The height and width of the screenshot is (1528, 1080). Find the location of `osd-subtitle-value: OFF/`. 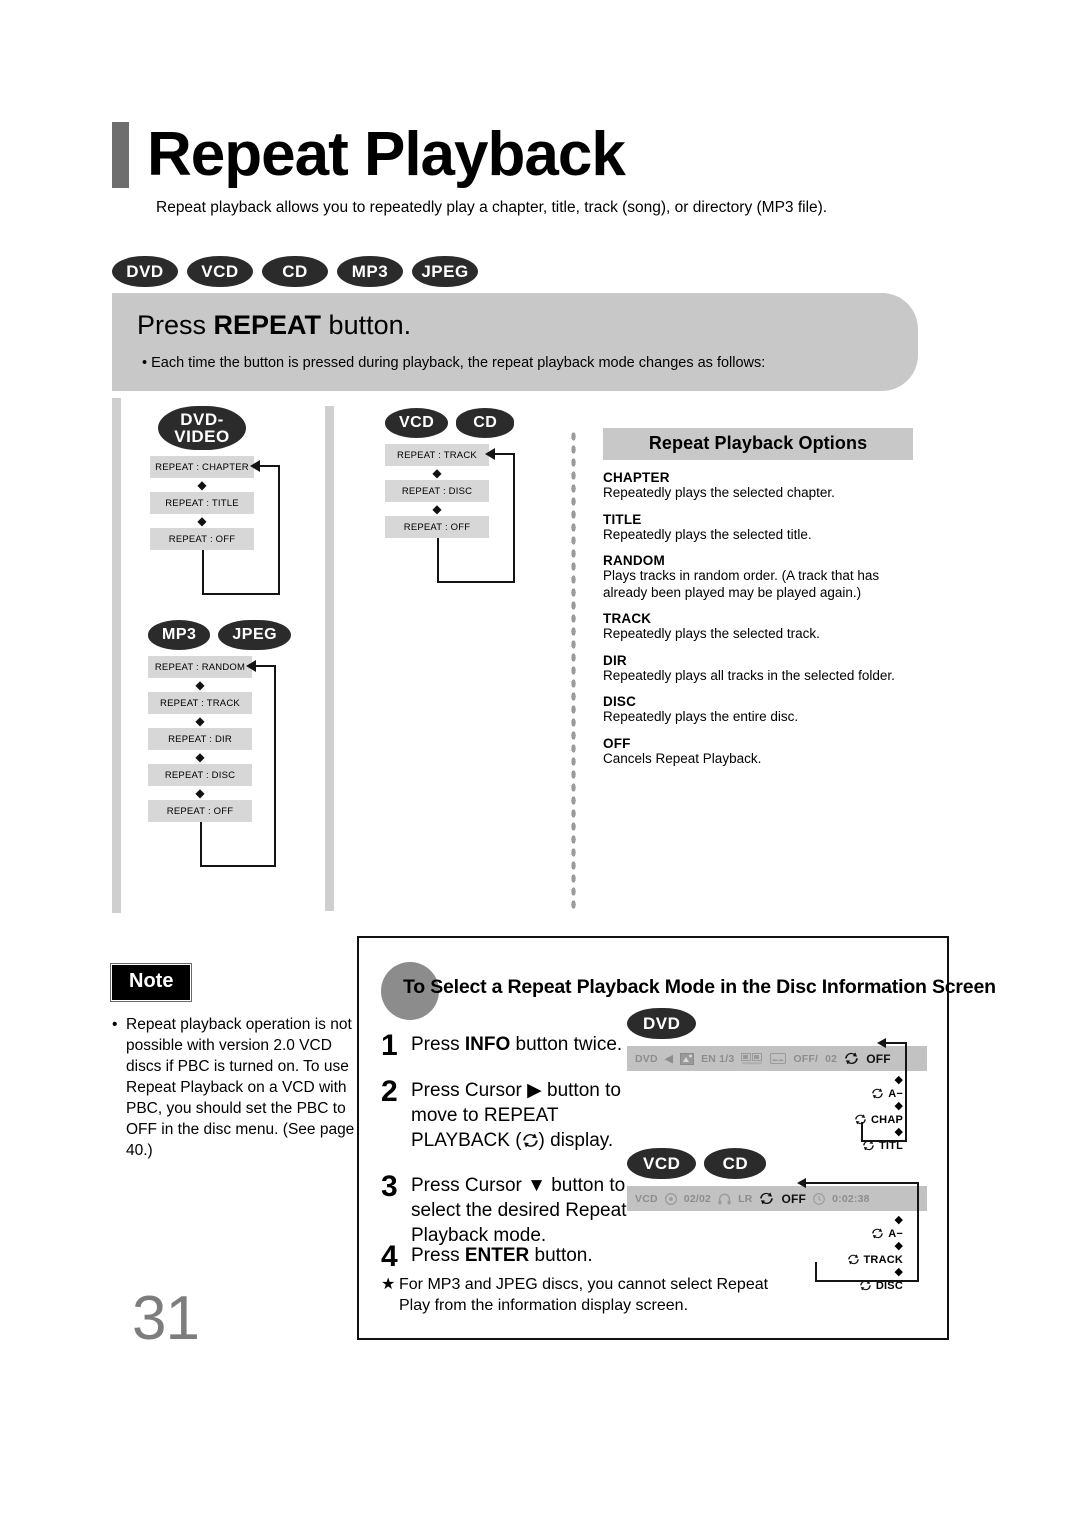

osd-subtitle-value: OFF/ is located at coordinates (806, 1058).